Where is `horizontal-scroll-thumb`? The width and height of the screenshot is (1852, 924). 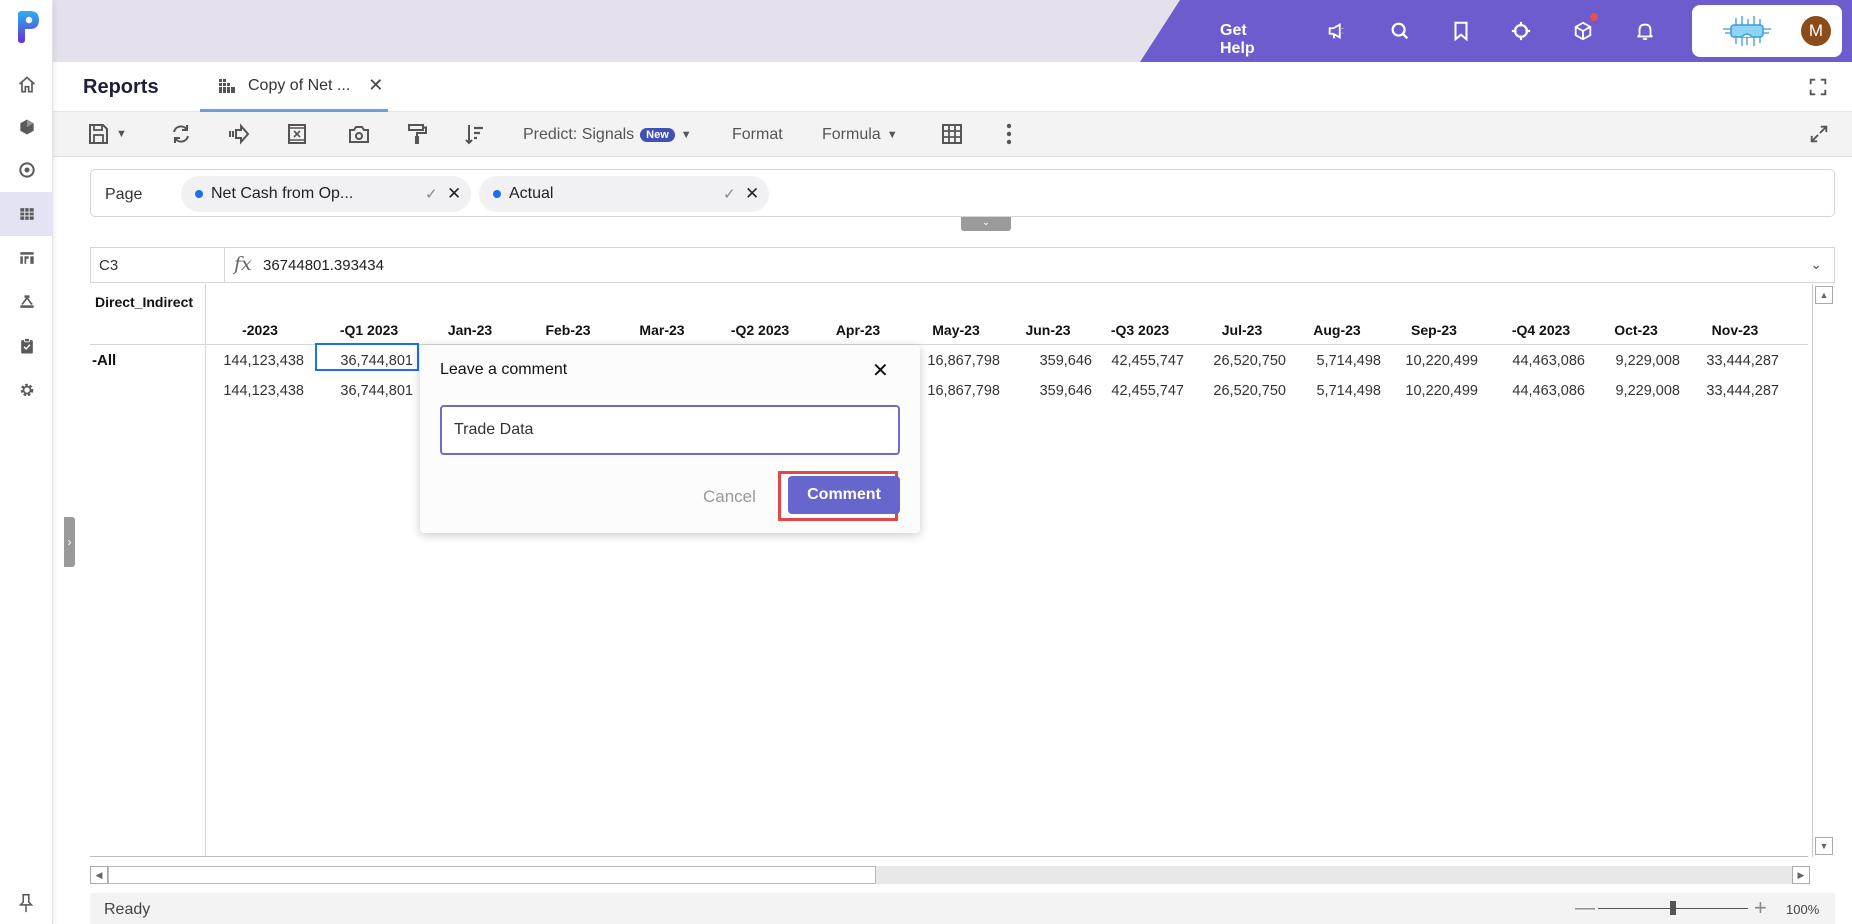
horizontal-scroll-thumb is located at coordinates (492, 875).